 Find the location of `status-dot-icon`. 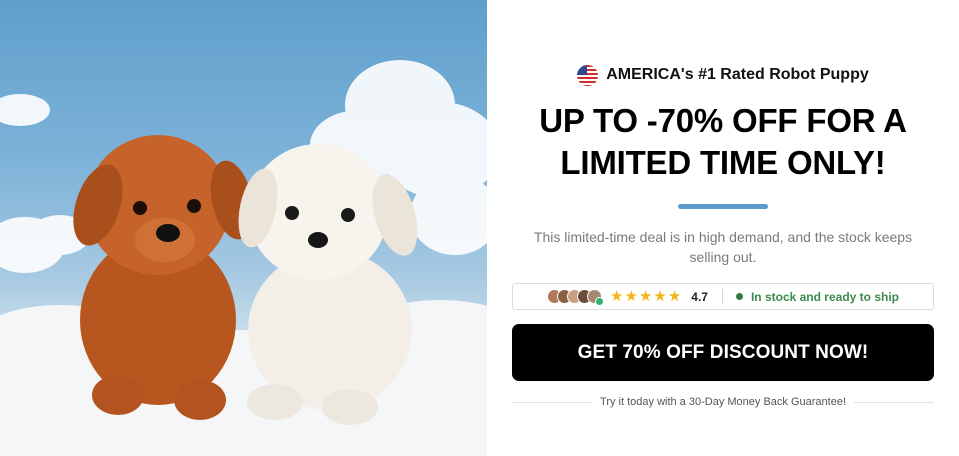

status-dot-icon is located at coordinates (739, 296).